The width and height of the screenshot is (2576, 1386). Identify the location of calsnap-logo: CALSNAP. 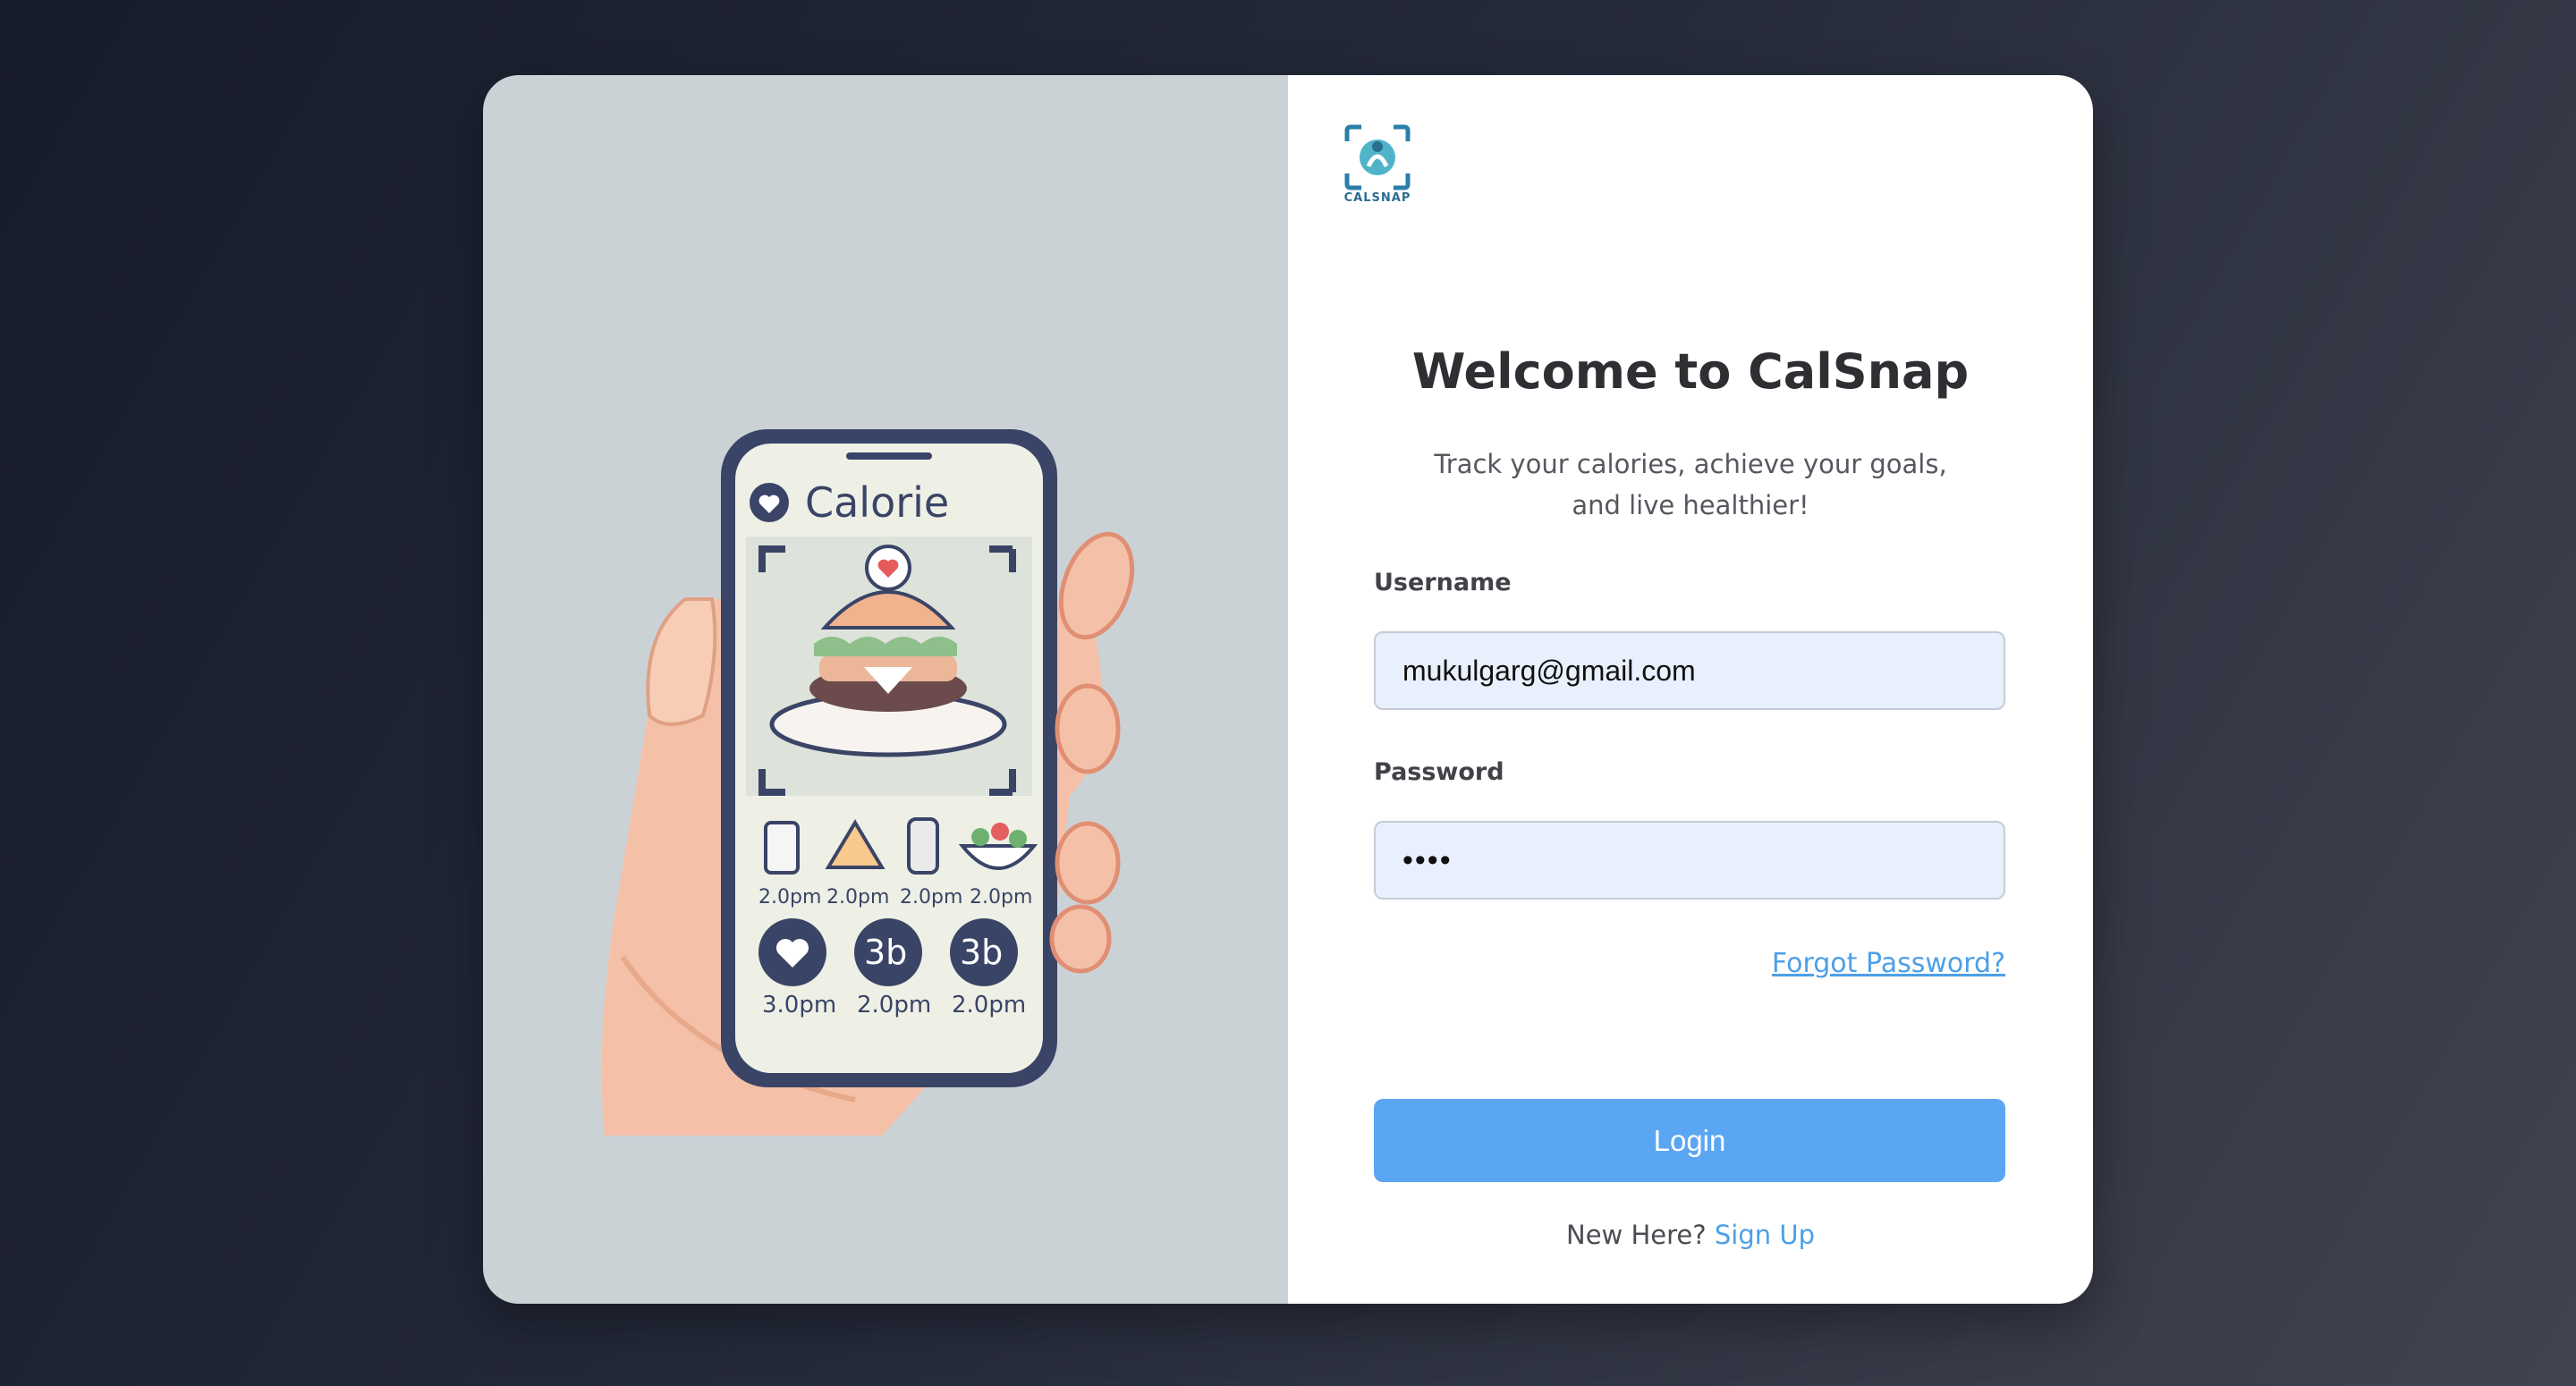
(1377, 167).